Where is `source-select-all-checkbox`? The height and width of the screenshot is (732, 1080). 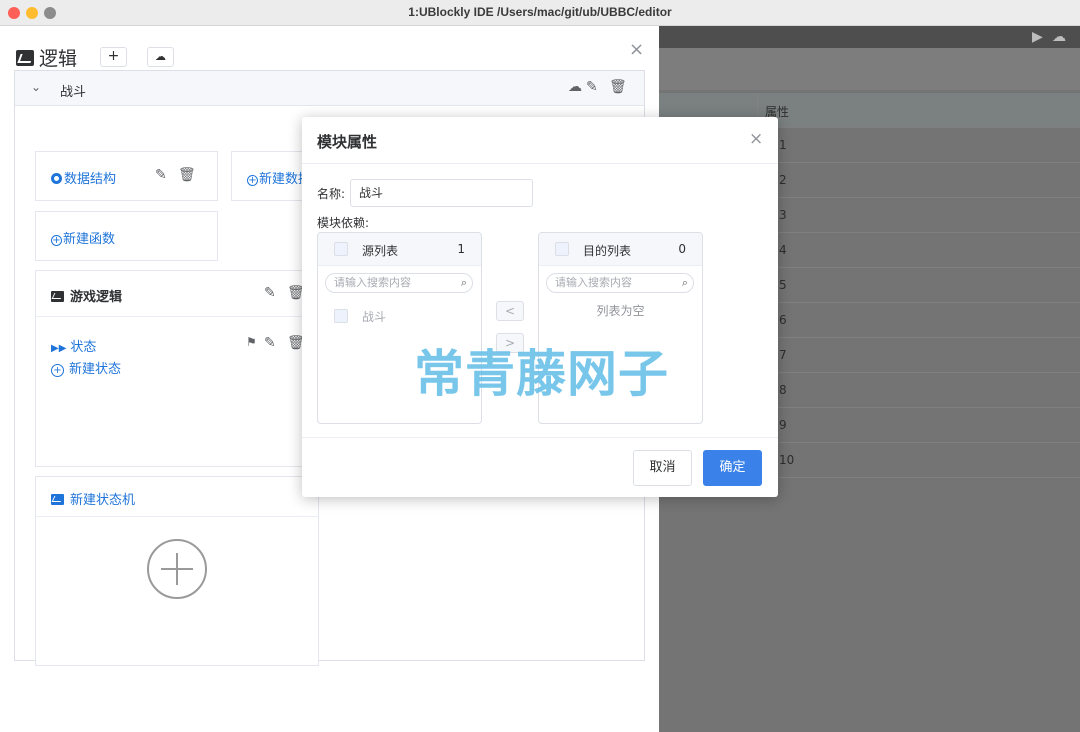 source-select-all-checkbox is located at coordinates (341, 249).